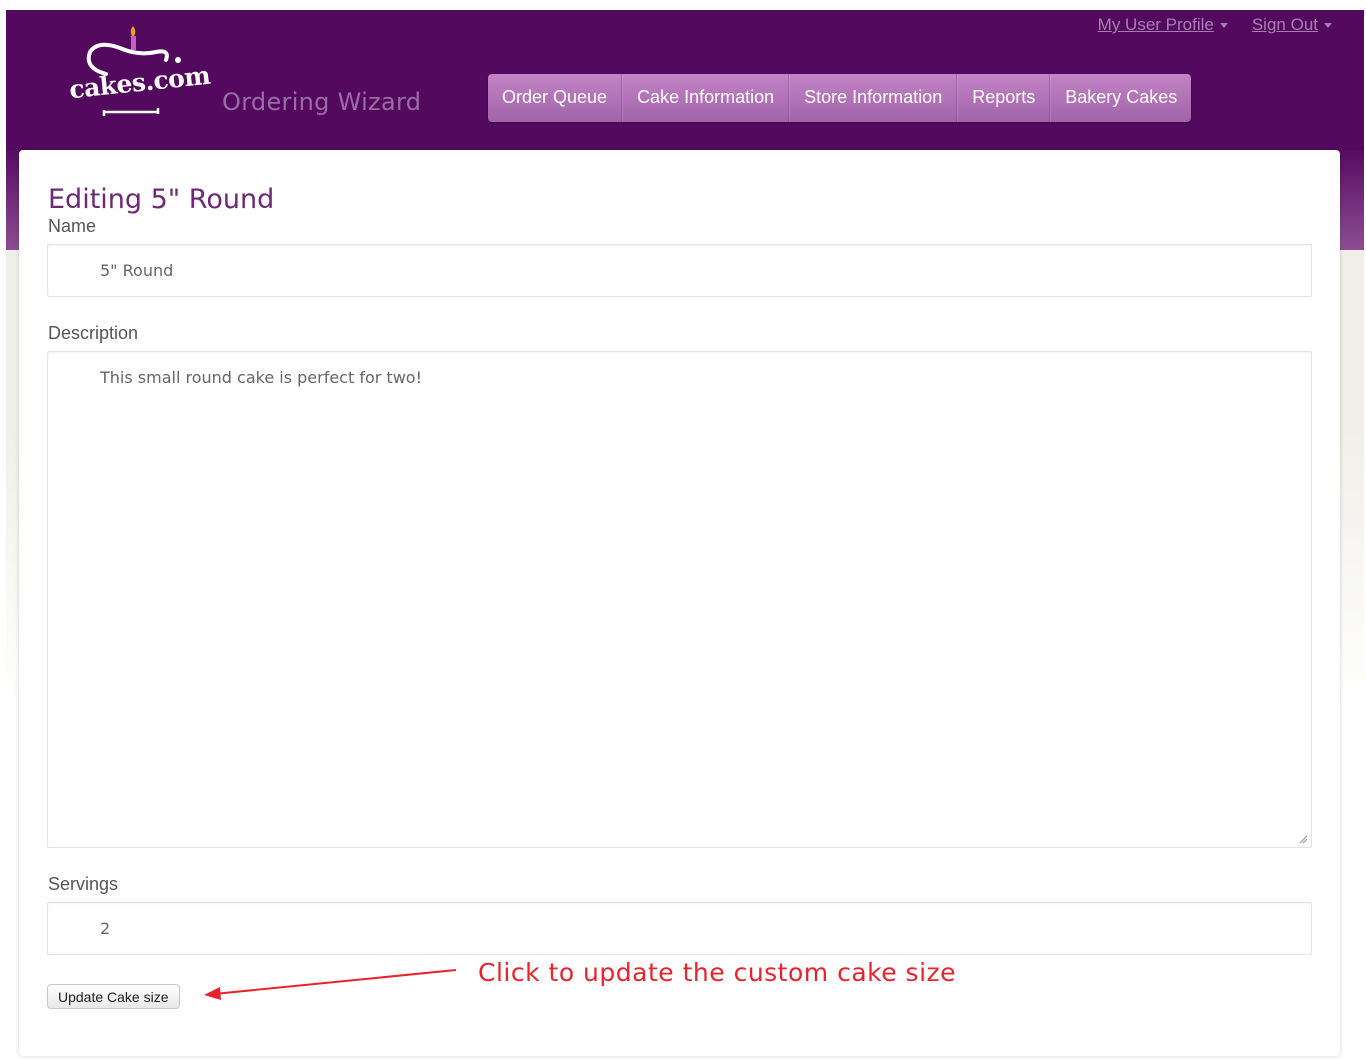 The width and height of the screenshot is (1366, 1061). What do you see at coordinates (1155, 24) in the screenshot?
I see `my-user-profile-label: My User Profile` at bounding box center [1155, 24].